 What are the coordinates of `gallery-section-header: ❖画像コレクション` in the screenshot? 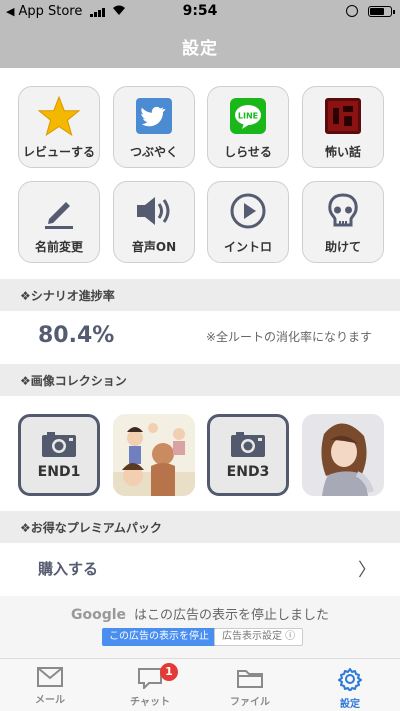 It's located at (200, 380).